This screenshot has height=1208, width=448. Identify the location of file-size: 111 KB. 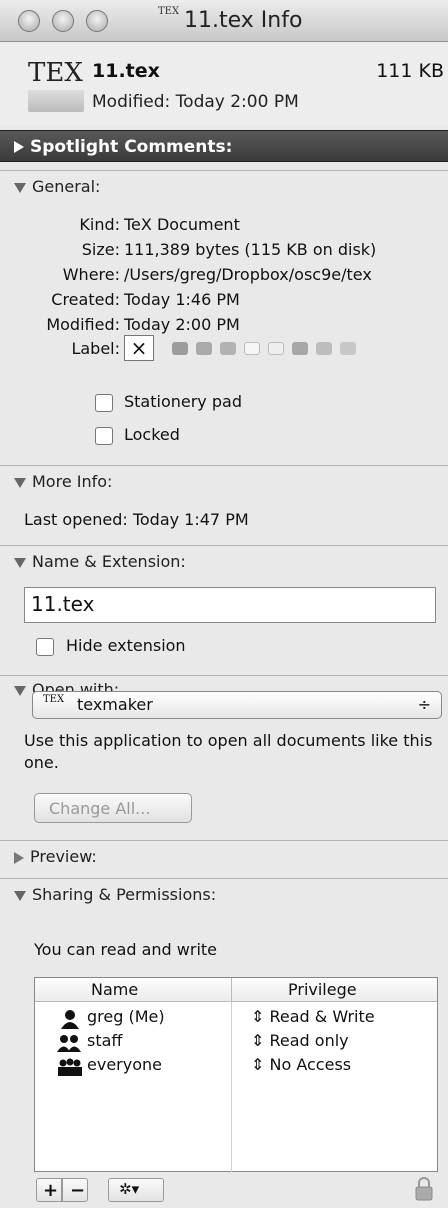
(410, 71).